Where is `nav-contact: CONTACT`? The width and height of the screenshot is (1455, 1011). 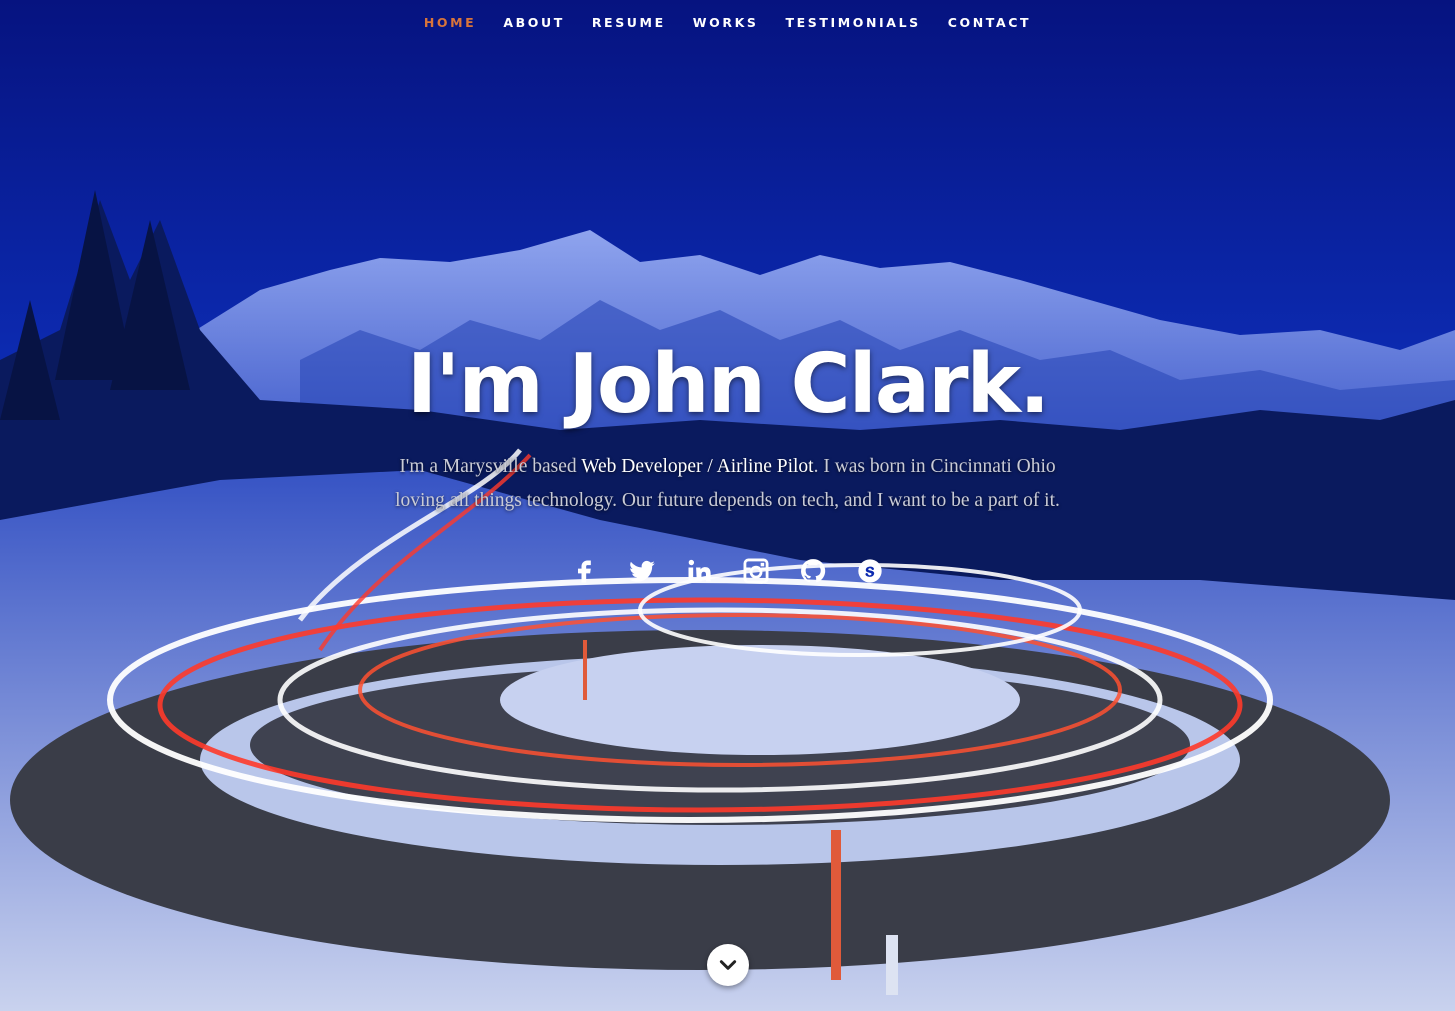
nav-contact: CONTACT is located at coordinates (989, 22).